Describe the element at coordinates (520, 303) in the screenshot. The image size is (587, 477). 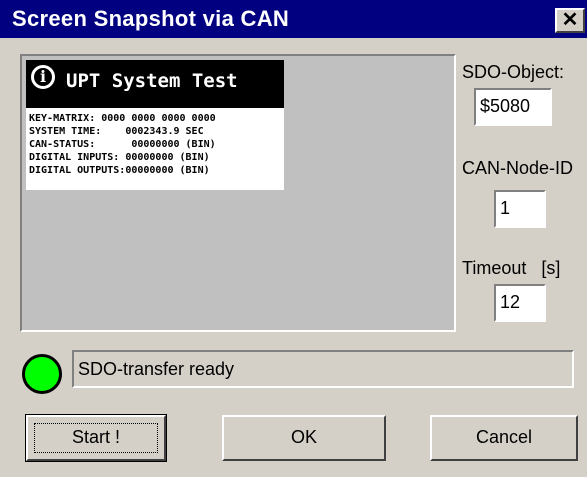
I see `timeout-field: 12` at that location.